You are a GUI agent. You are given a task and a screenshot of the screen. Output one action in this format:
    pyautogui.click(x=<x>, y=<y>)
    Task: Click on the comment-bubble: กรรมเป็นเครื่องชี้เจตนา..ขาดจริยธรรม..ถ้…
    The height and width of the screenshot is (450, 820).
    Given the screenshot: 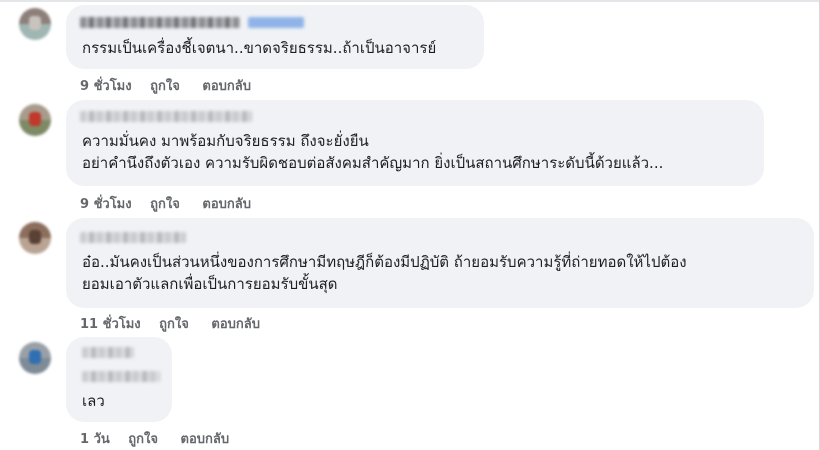 What is the action you would take?
    pyautogui.click(x=275, y=37)
    